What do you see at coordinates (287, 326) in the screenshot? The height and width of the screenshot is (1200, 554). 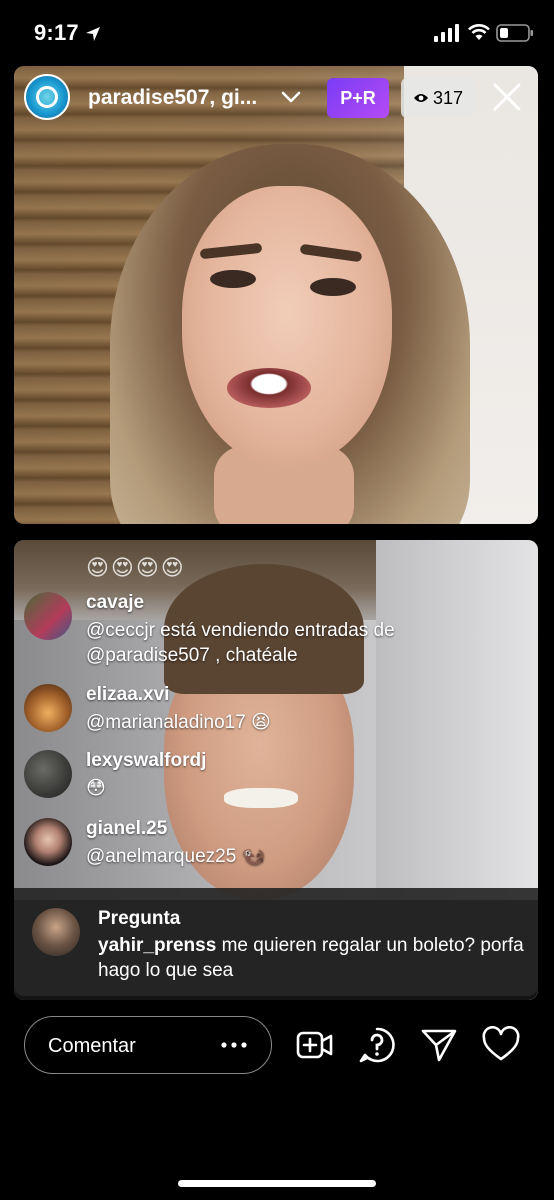 I see `host-face` at bounding box center [287, 326].